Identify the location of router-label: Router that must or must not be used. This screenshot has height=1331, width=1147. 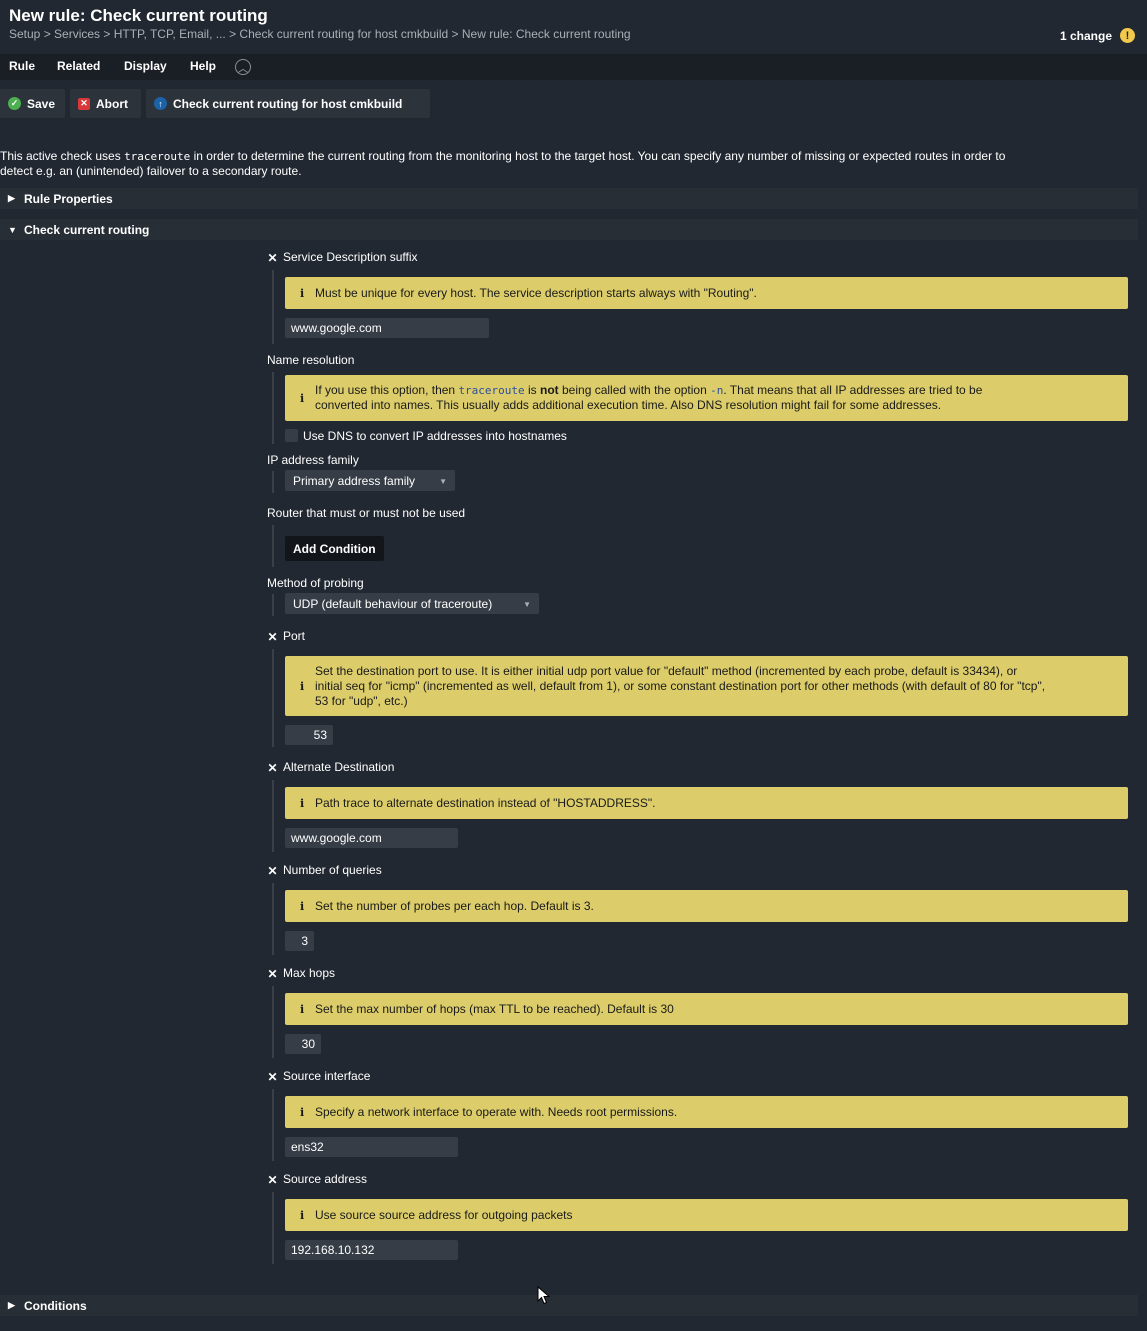
(366, 513).